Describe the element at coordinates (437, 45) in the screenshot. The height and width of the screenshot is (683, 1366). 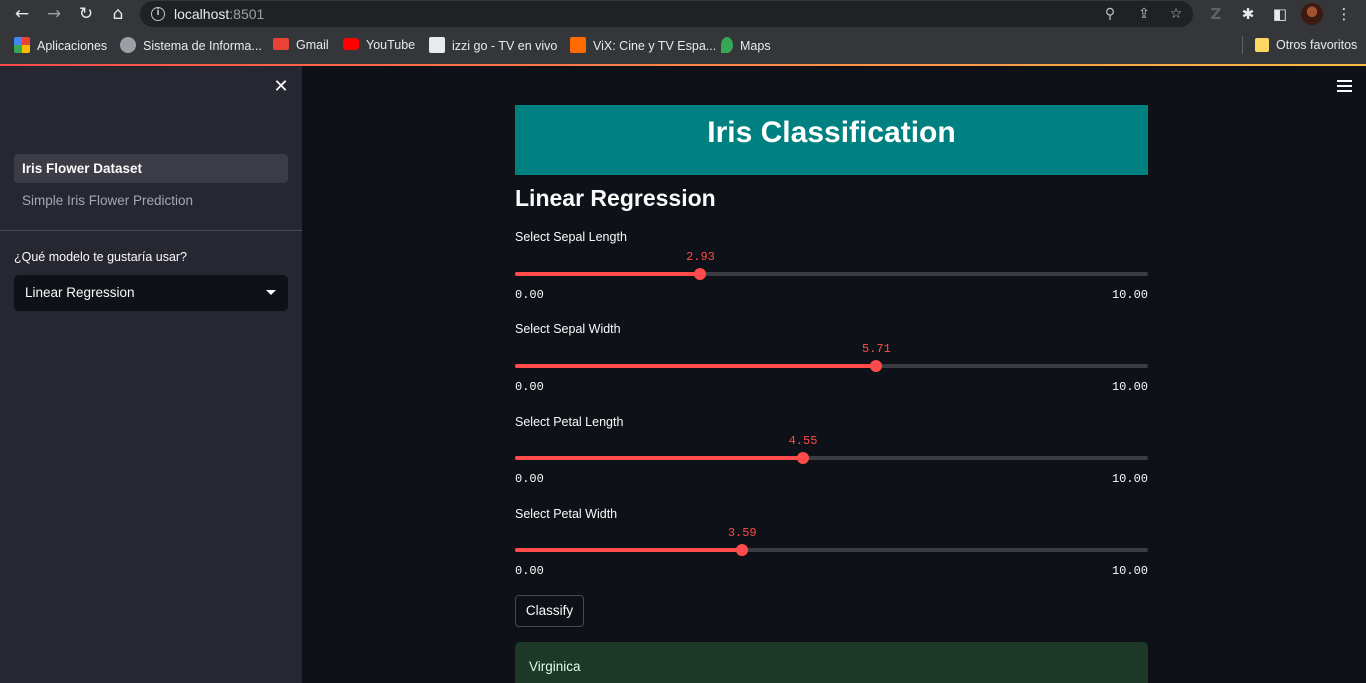
I see `izzi-icon` at that location.